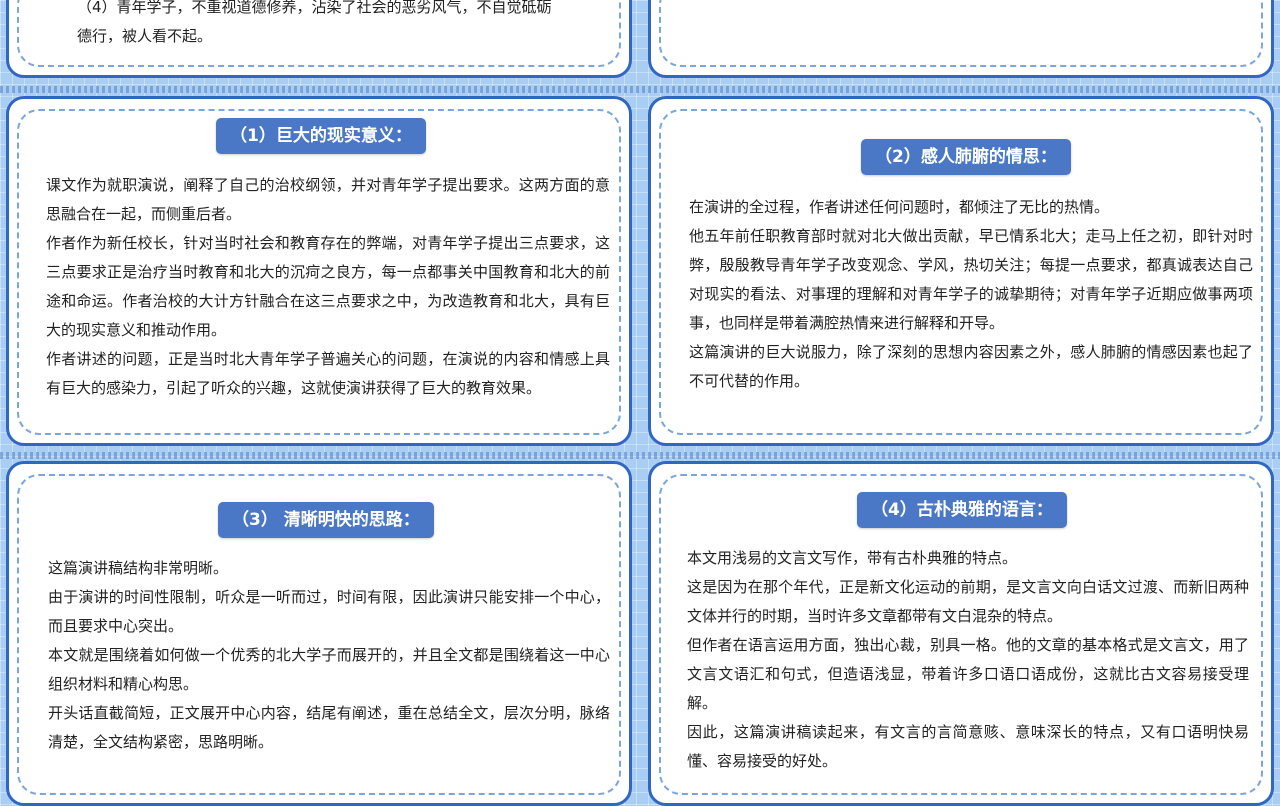 This screenshot has width=1280, height=806. I want to click on partial-line: （4）青年学子，不重视道德修养，沾染了社会的恶劣风气，不自觉砥砺, so click(314, 8).